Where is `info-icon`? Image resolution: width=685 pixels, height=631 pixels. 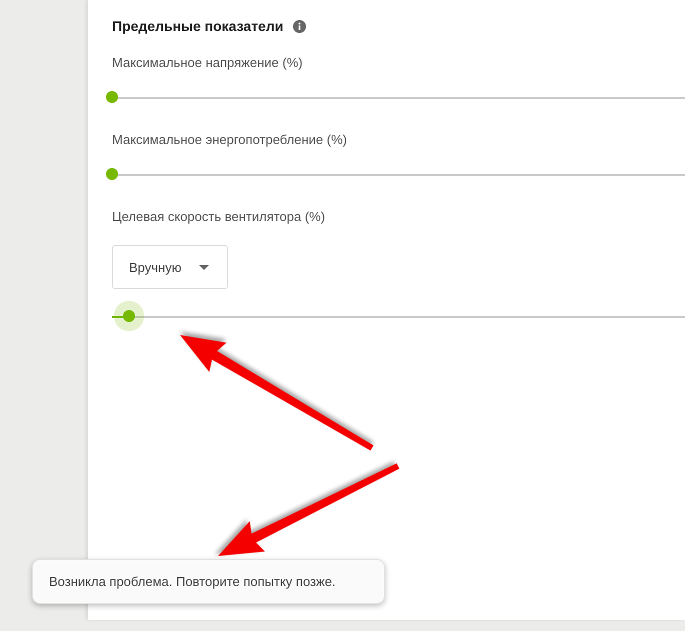 info-icon is located at coordinates (299, 26).